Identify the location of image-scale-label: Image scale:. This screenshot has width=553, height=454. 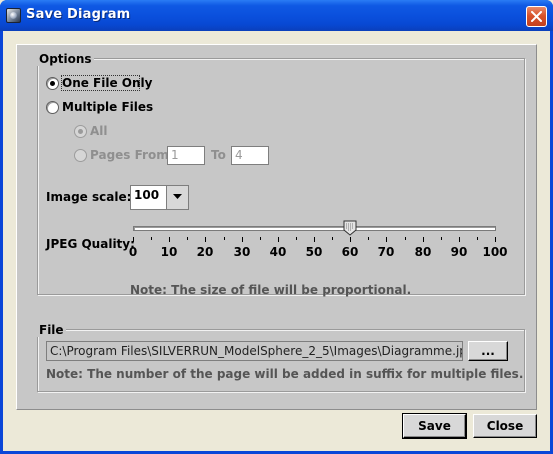
(89, 197).